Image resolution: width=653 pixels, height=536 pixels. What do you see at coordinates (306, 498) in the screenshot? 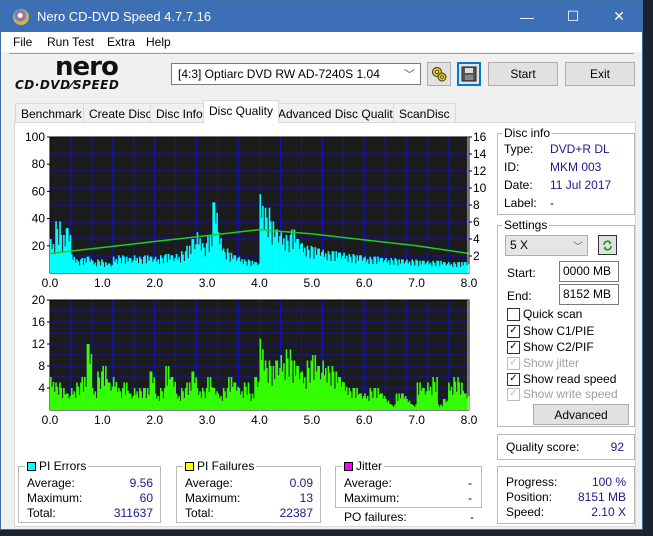
I see `pi-failures-maximum: 13` at bounding box center [306, 498].